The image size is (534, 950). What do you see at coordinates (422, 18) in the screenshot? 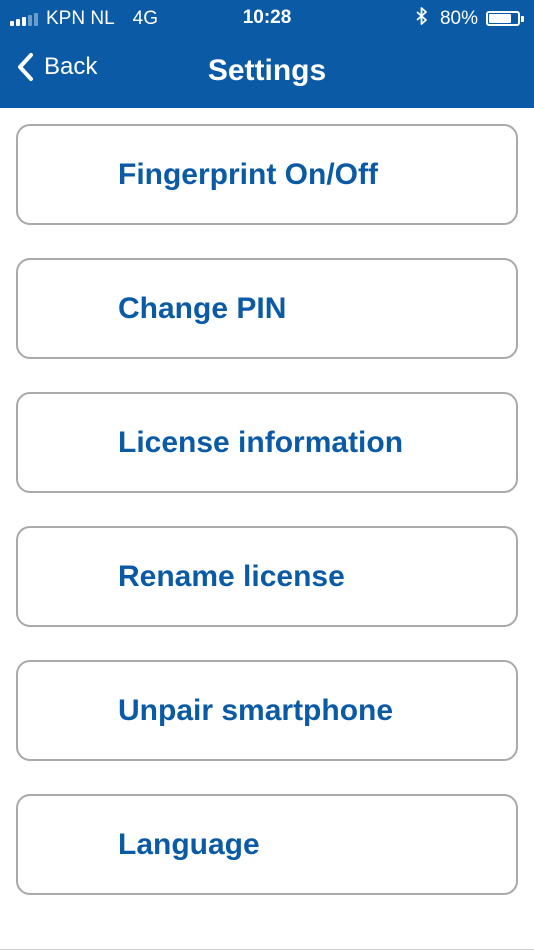
I see `bluetooth-icon` at bounding box center [422, 18].